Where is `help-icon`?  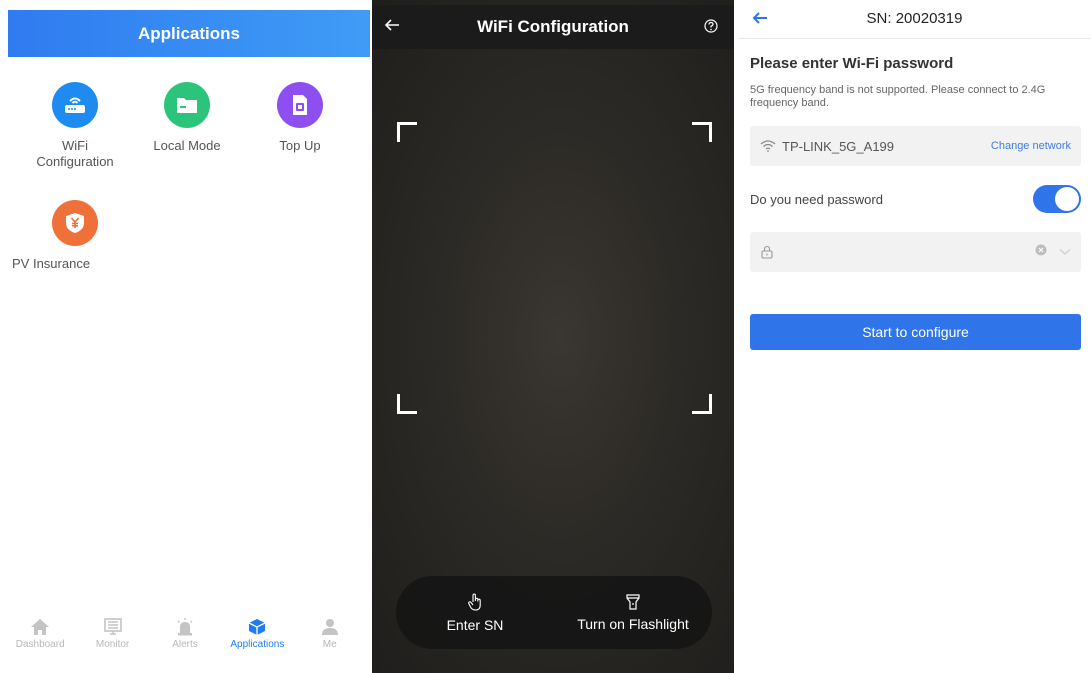 help-icon is located at coordinates (711, 28).